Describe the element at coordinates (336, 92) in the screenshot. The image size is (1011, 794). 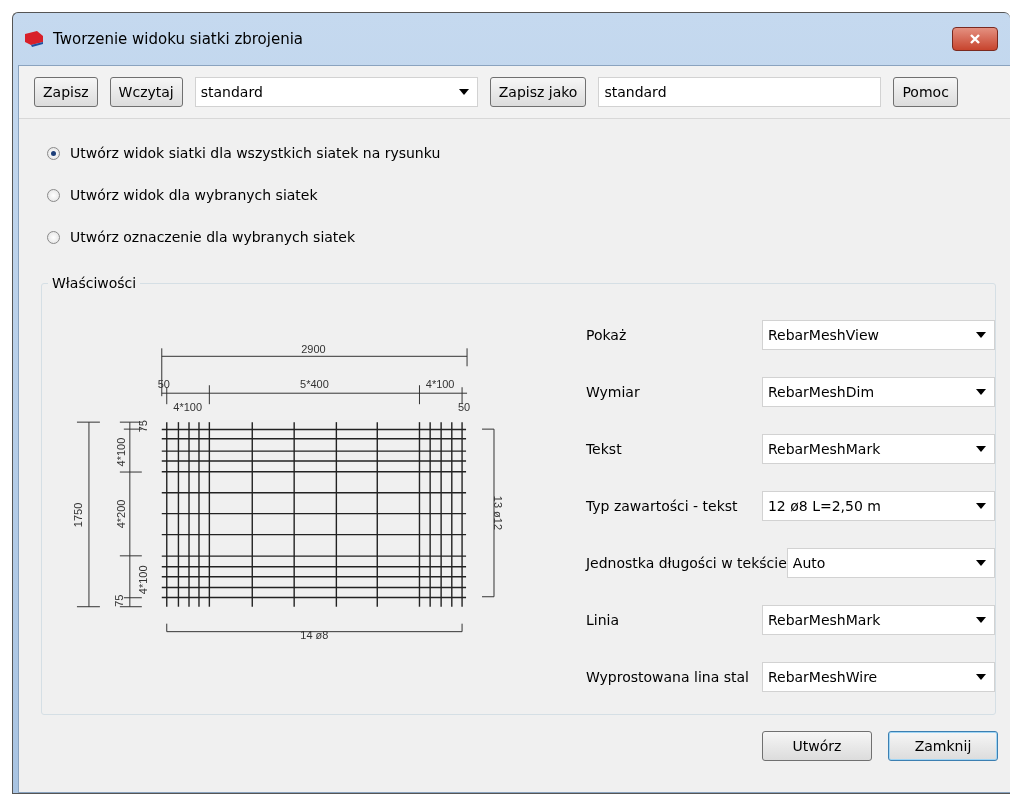
I see `dropdown: standard` at that location.